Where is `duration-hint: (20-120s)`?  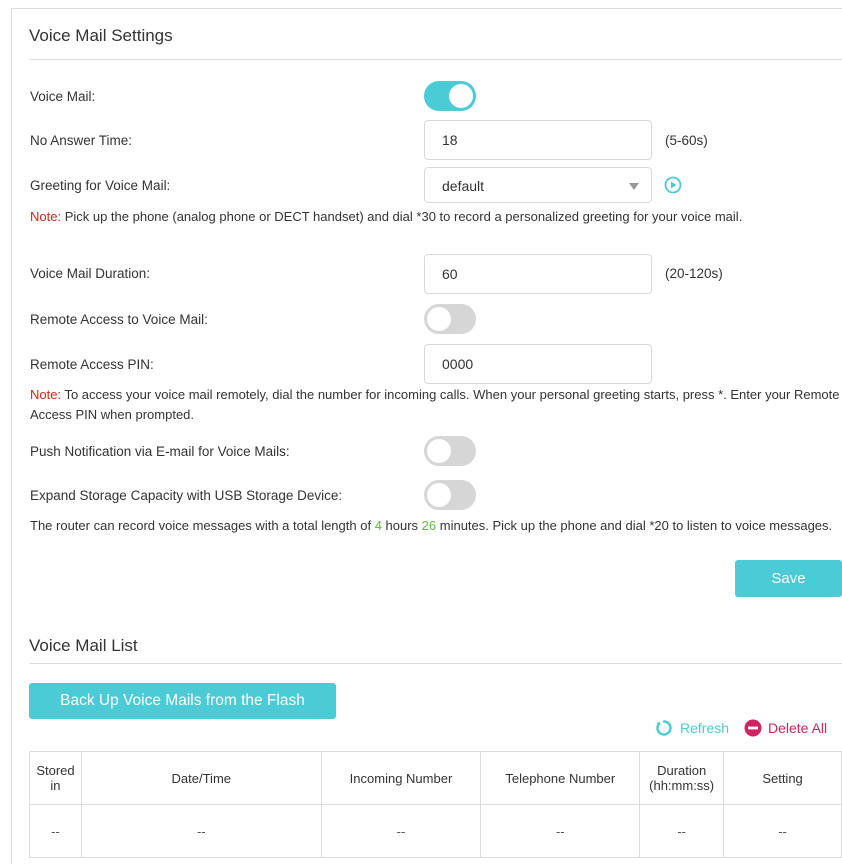
duration-hint: (20-120s) is located at coordinates (694, 273).